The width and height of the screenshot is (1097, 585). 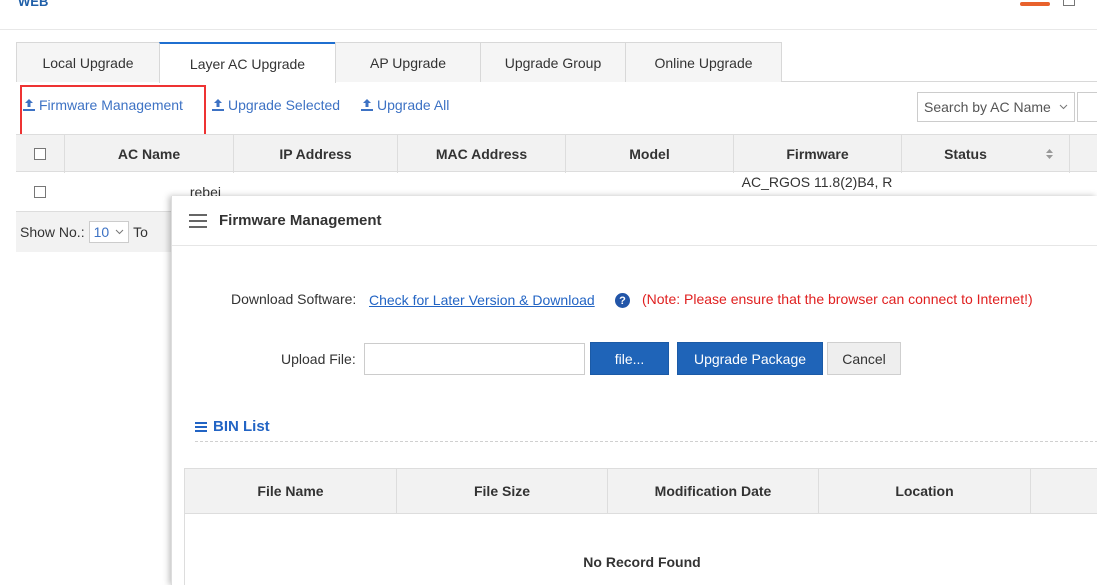 I want to click on cancel-button: Cancel, so click(x=864, y=358).